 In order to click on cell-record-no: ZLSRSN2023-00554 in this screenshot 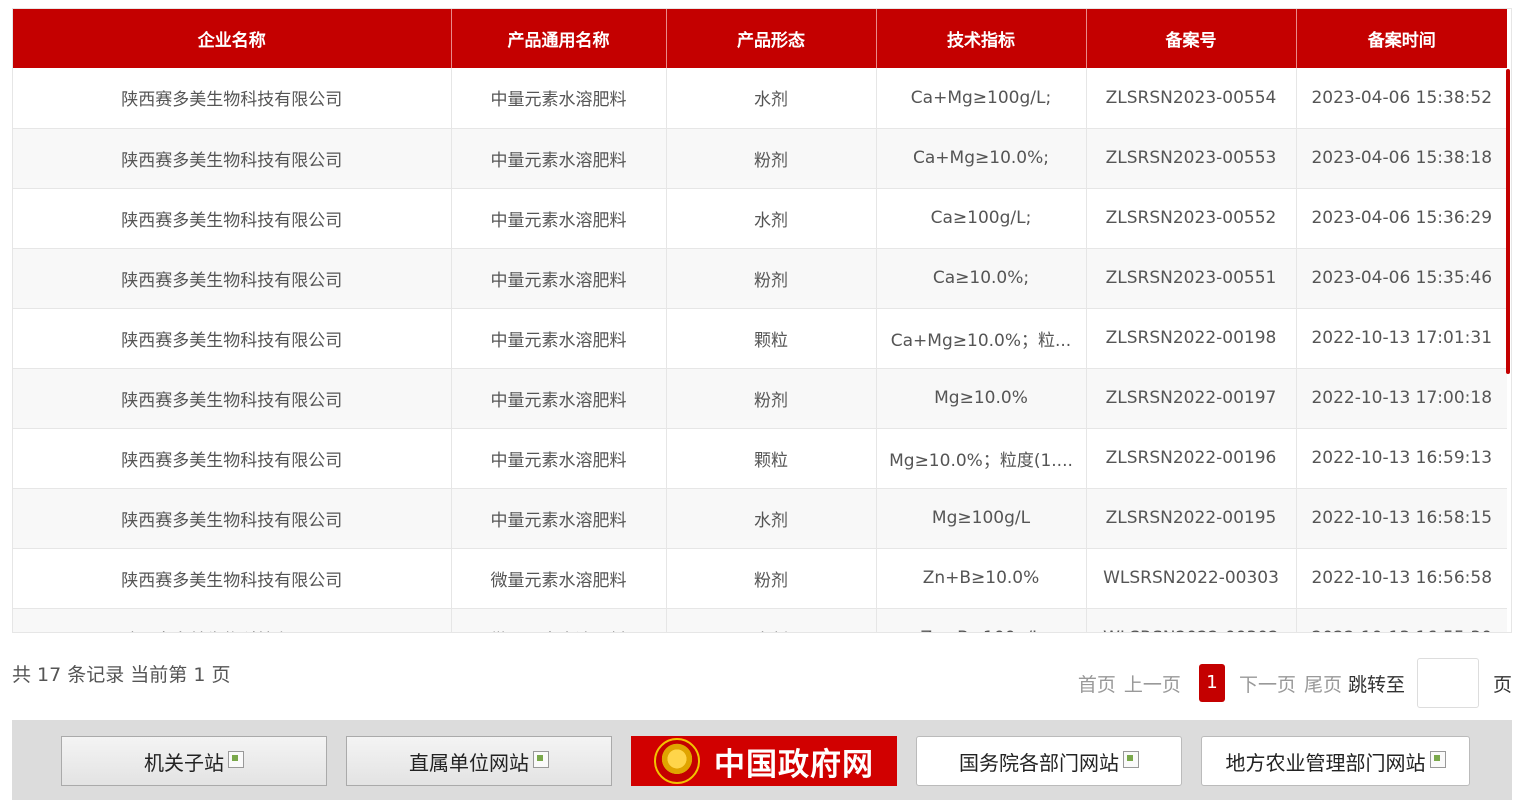, I will do `click(1191, 98)`.